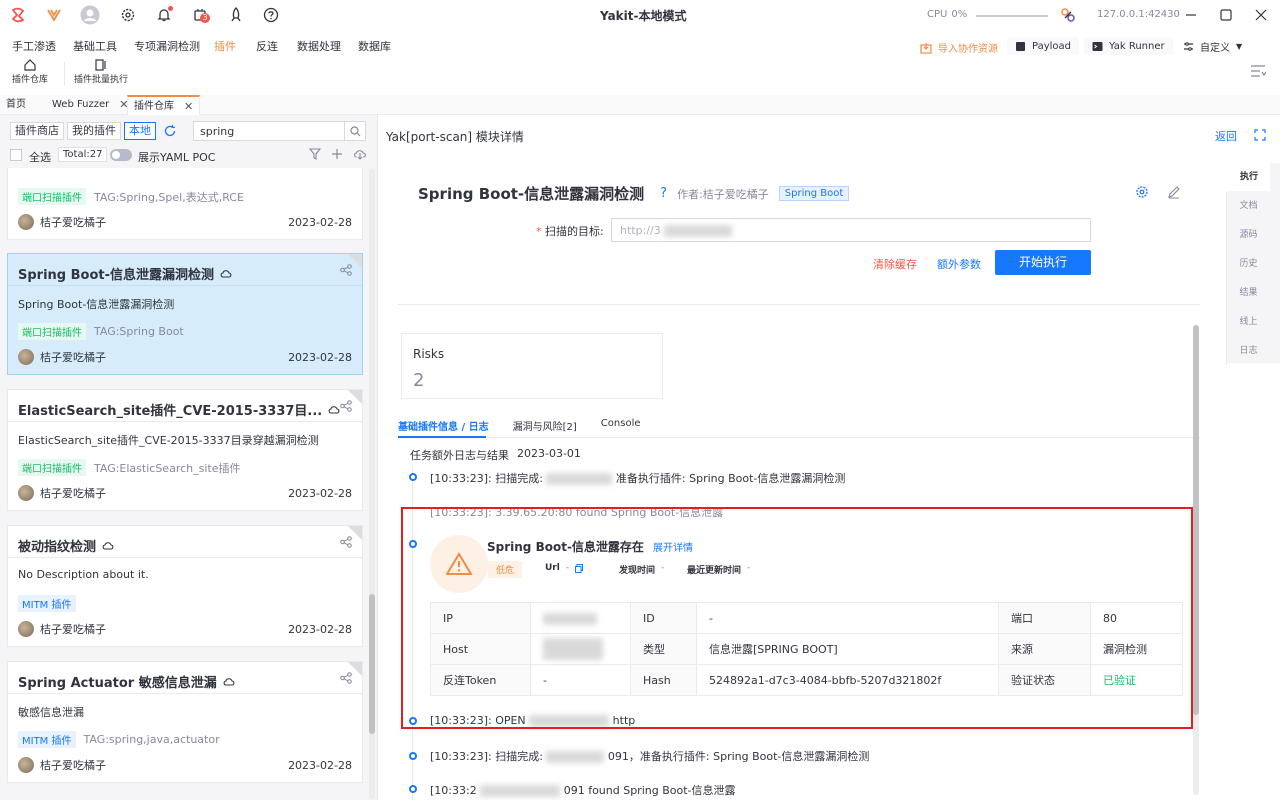 The image size is (1280, 800). I want to click on side-tab-source: 源码, so click(1248, 235).